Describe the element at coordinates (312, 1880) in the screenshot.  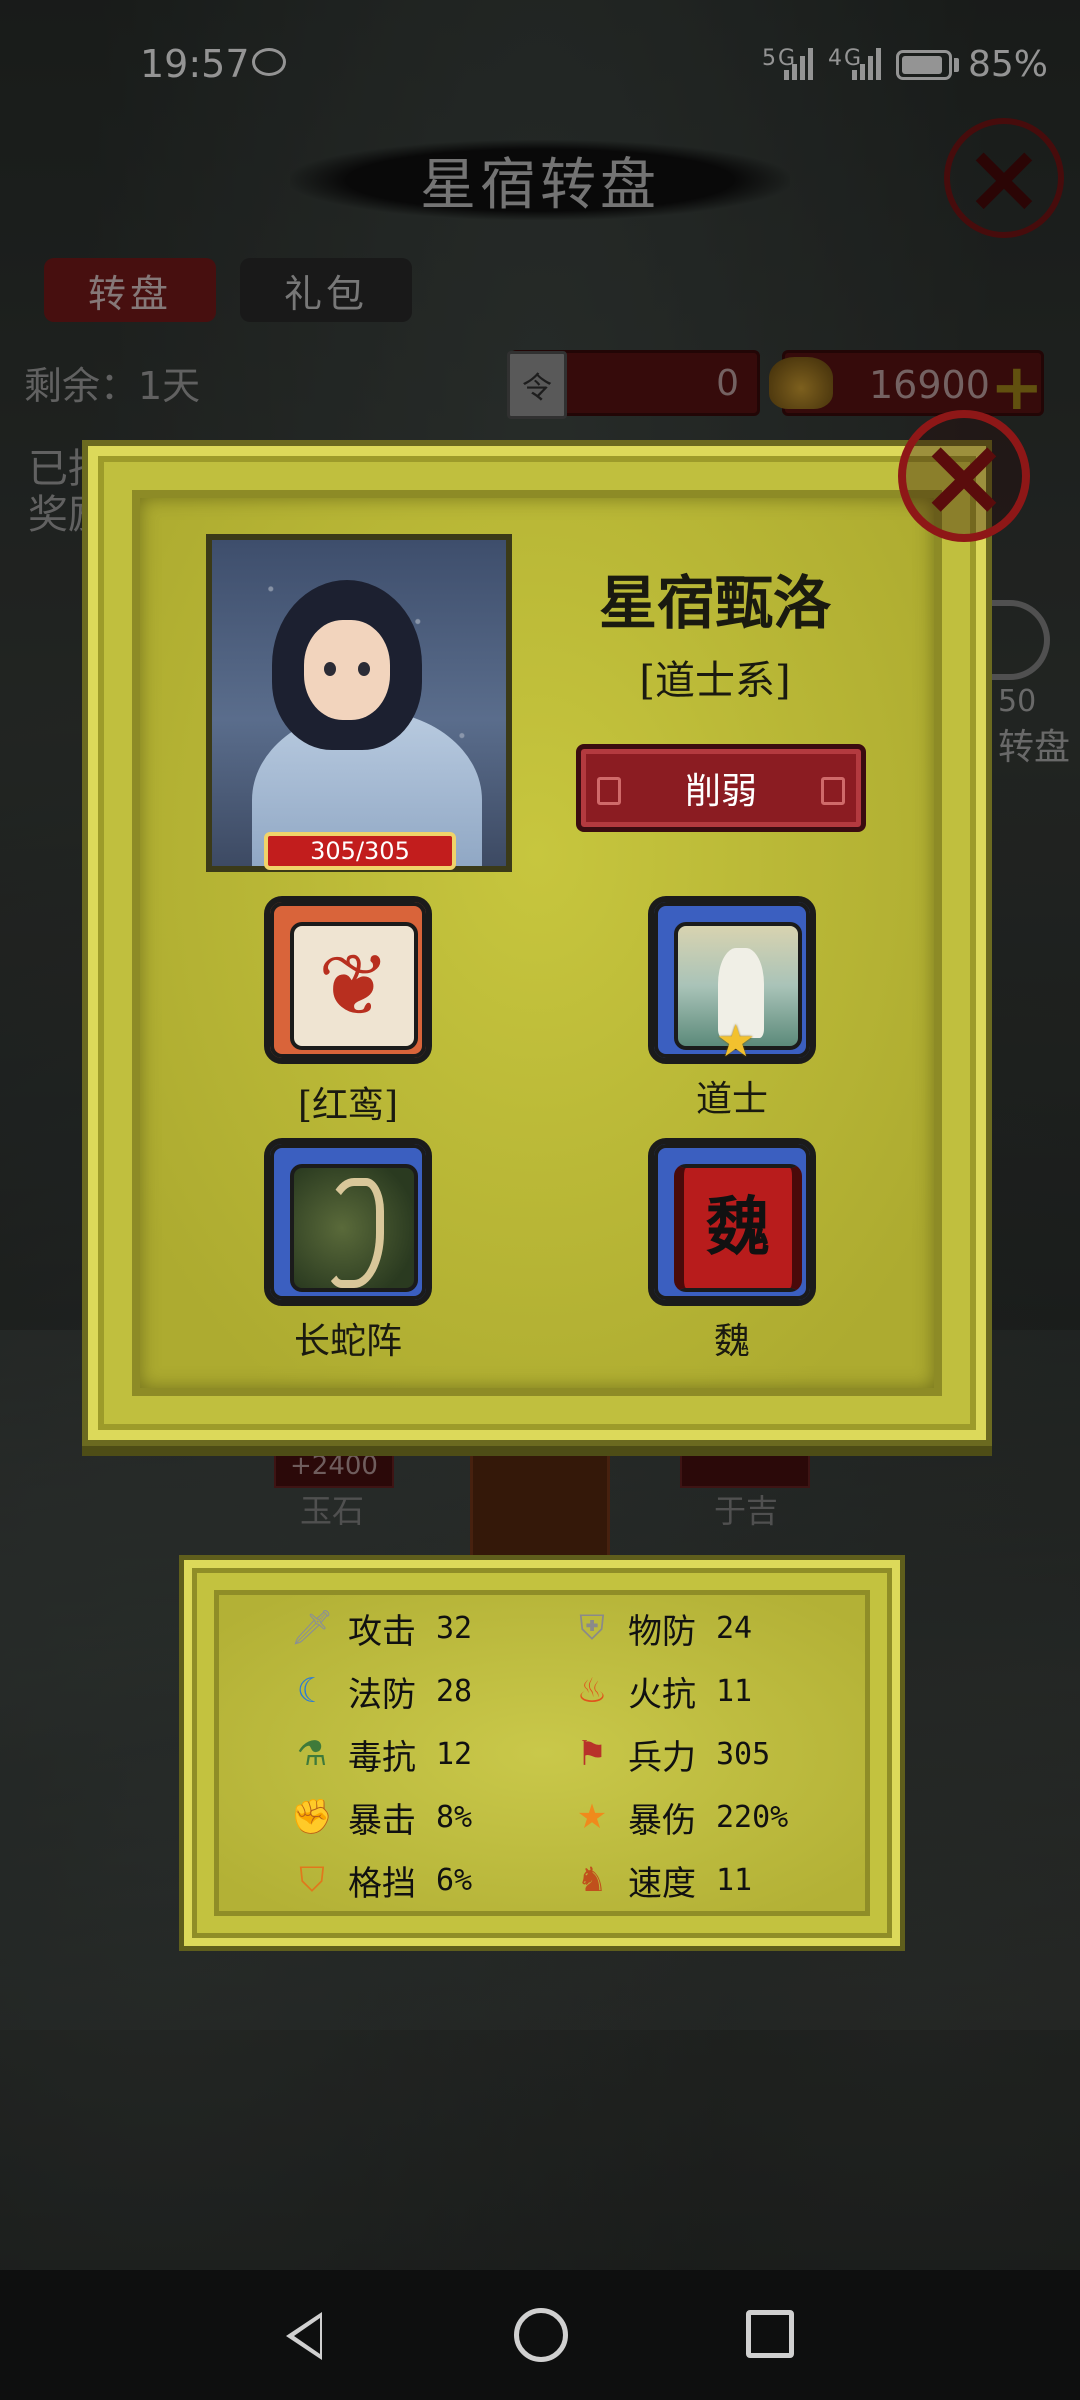
I see `shield-icon: ⛉` at that location.